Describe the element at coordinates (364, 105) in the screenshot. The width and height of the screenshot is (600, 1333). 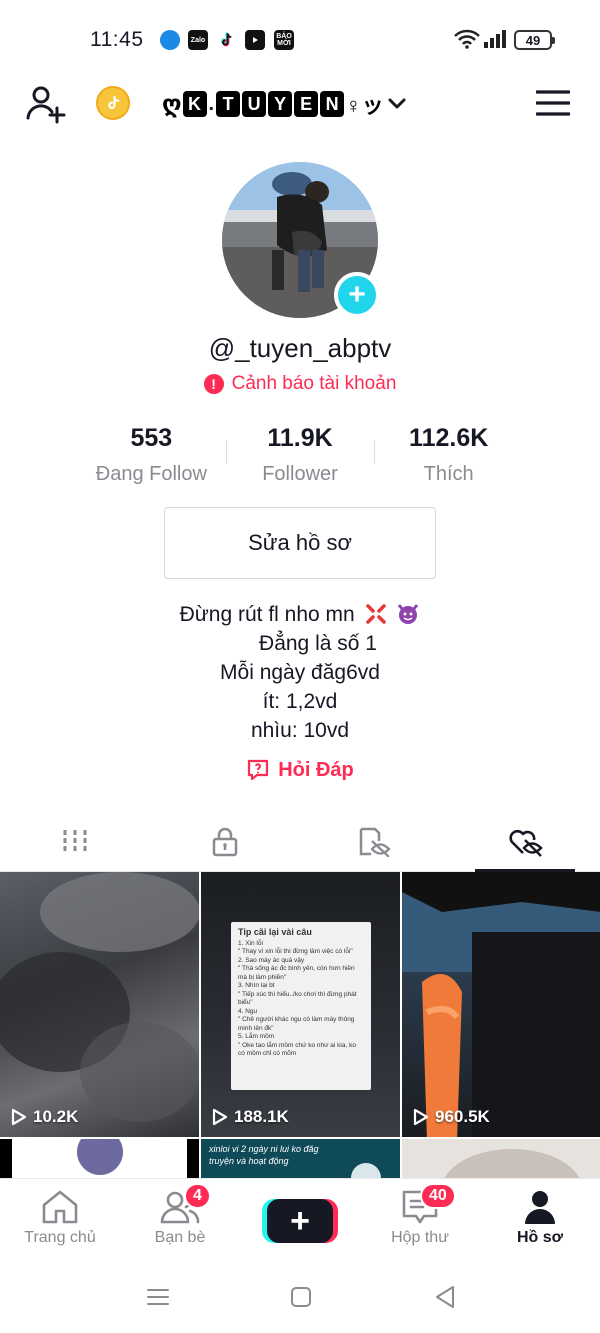
I see `username-suffix: ♀ッ` at that location.